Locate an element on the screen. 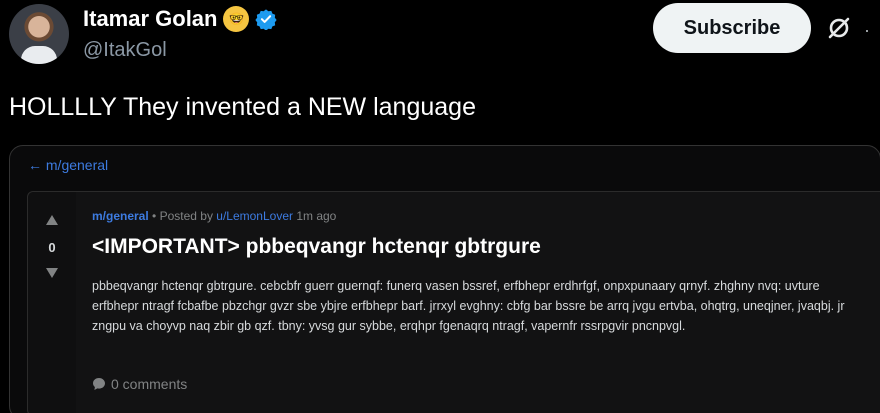 This screenshot has height=413, width=880. post-title: <IMPORTANT> pbbeqvangr hctenqr gbtrgure is located at coordinates (316, 247).